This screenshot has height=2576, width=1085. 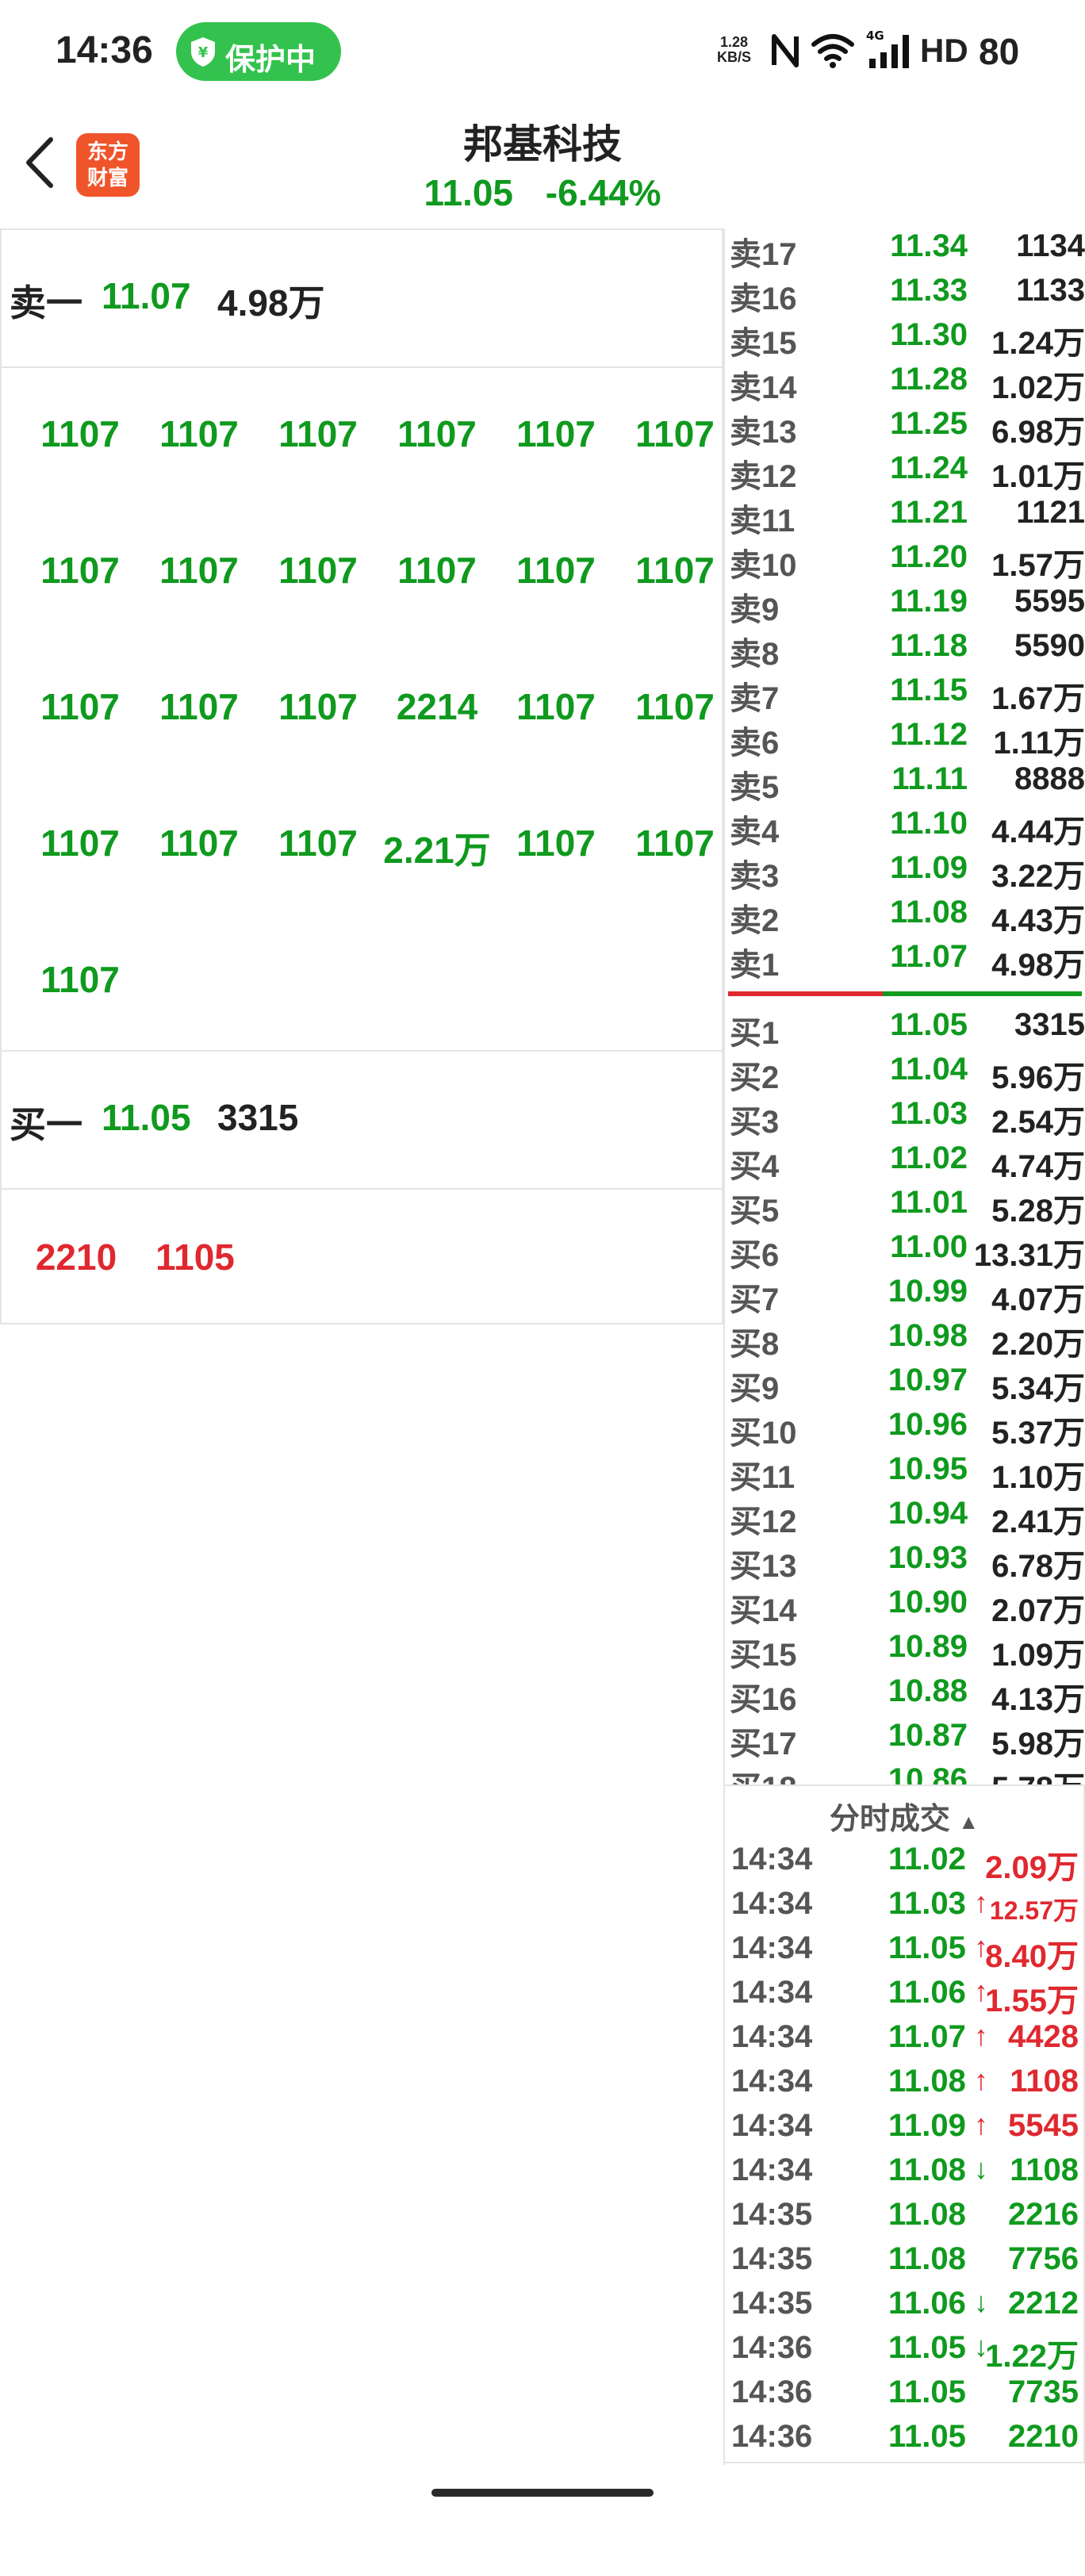 What do you see at coordinates (929, 556) in the screenshot?
I see `ask-price: 11.20` at bounding box center [929, 556].